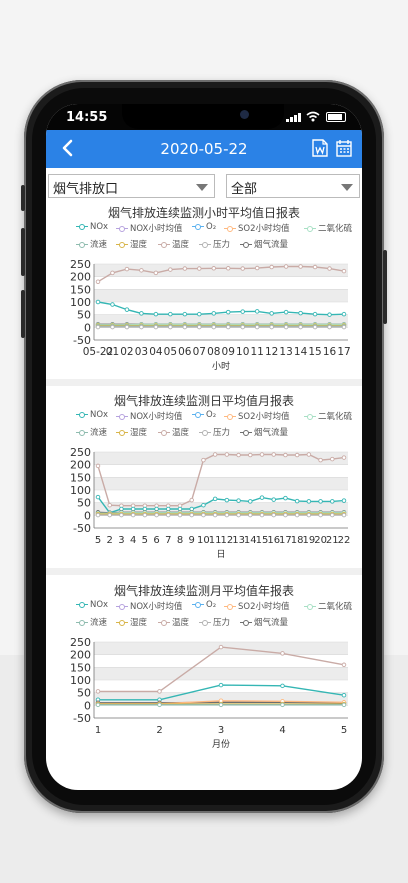 The image size is (408, 883). I want to click on legend-item: 压力, so click(214, 432).